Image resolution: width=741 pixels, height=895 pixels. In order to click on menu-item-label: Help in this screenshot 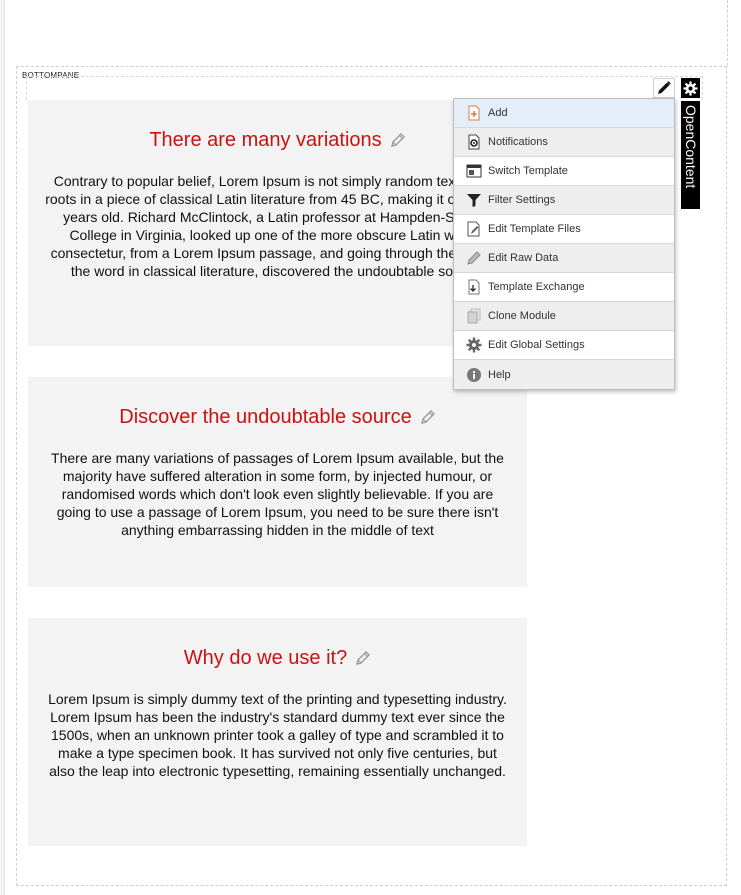, I will do `click(499, 374)`.